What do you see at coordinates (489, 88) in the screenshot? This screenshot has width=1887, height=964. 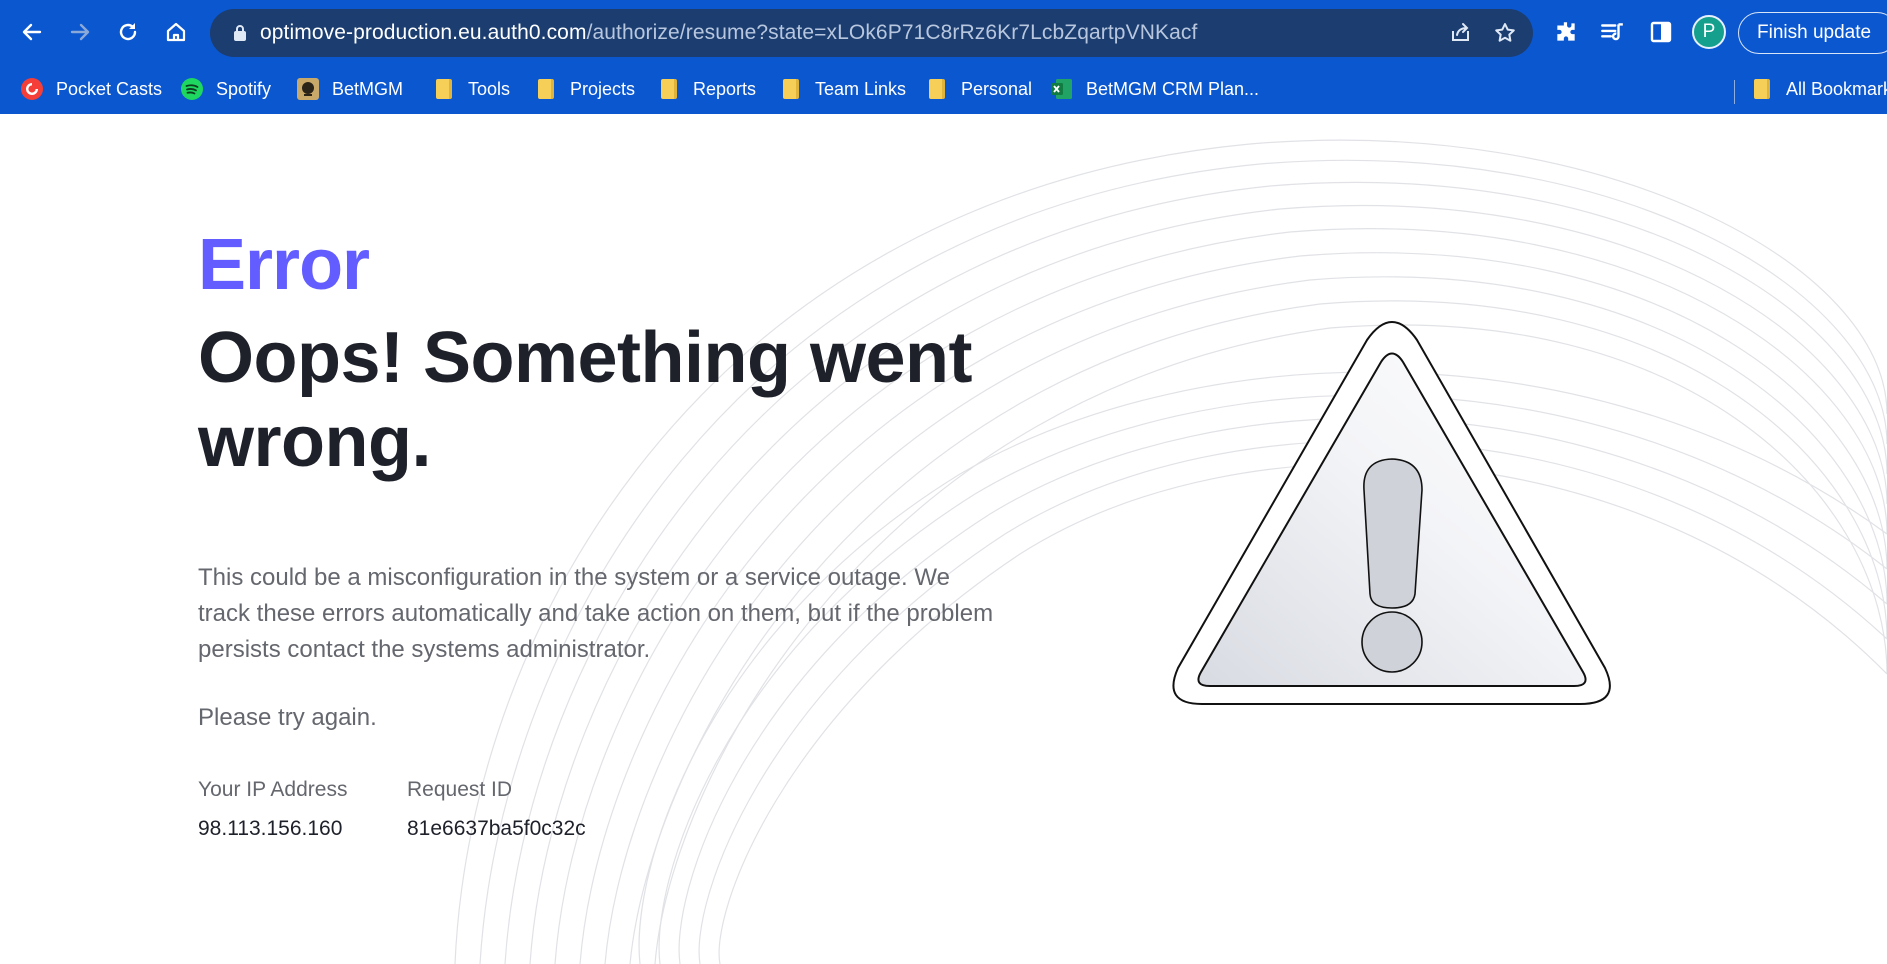 I see `bookmark-label: Tools` at bounding box center [489, 88].